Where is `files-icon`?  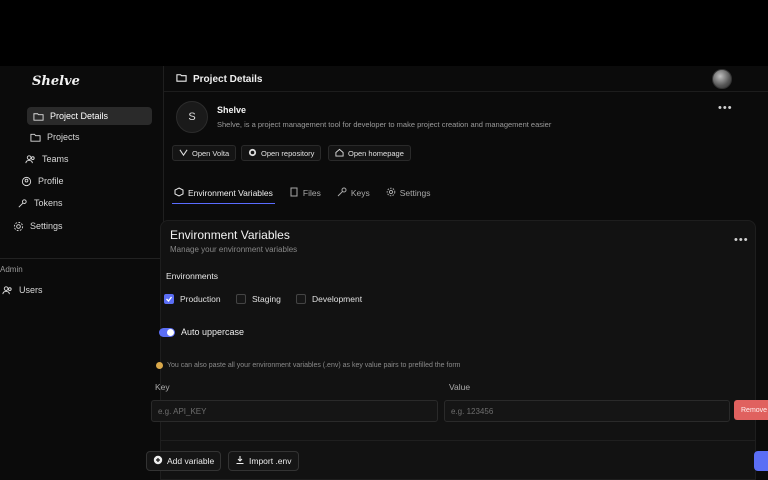
files-icon is located at coordinates (294, 193).